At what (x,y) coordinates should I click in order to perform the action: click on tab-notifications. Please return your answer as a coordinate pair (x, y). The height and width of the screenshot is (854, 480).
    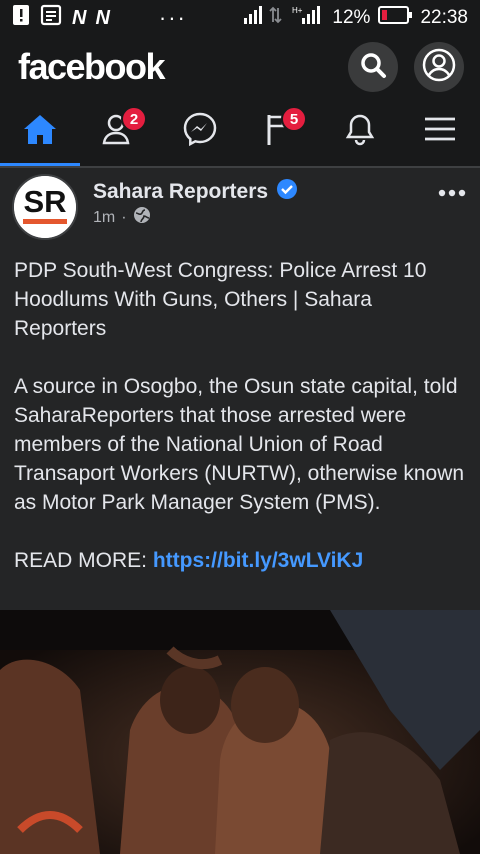
    Looking at the image, I should click on (360, 131).